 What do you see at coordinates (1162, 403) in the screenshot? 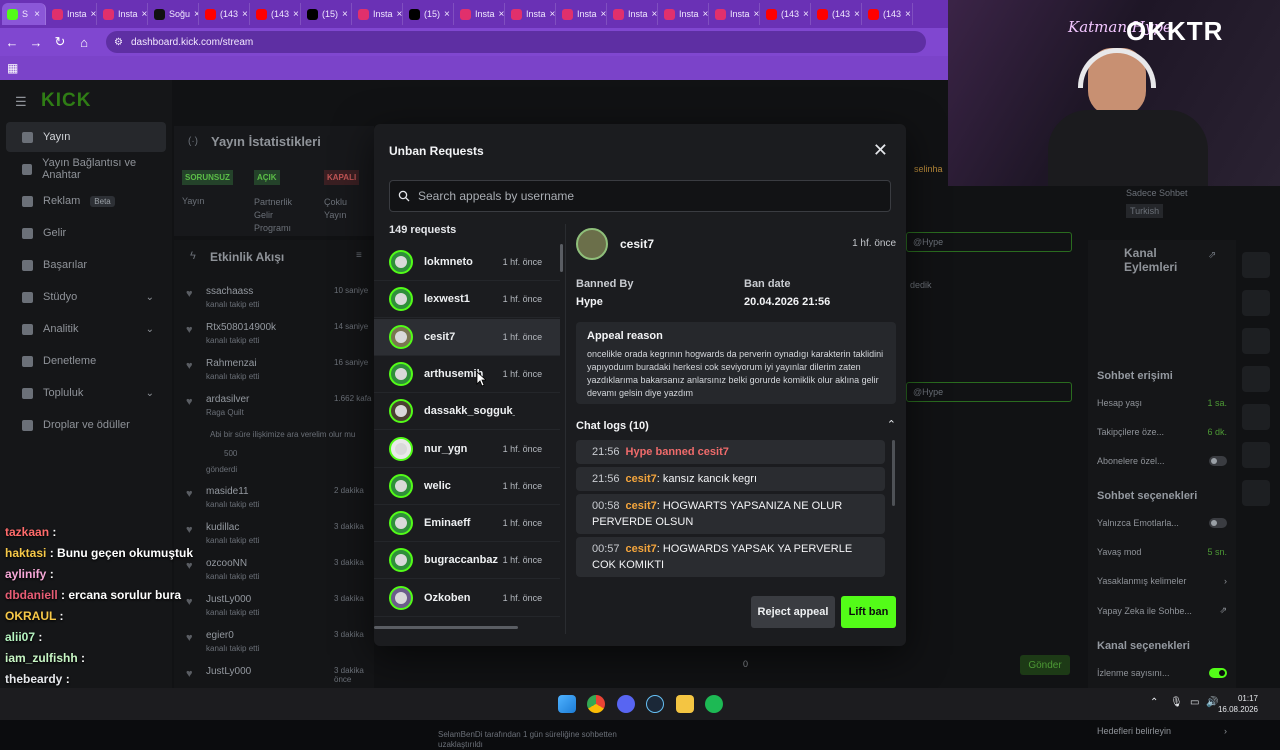
I see `setting-row: Hesap yaşı 1 sa.` at bounding box center [1162, 403].